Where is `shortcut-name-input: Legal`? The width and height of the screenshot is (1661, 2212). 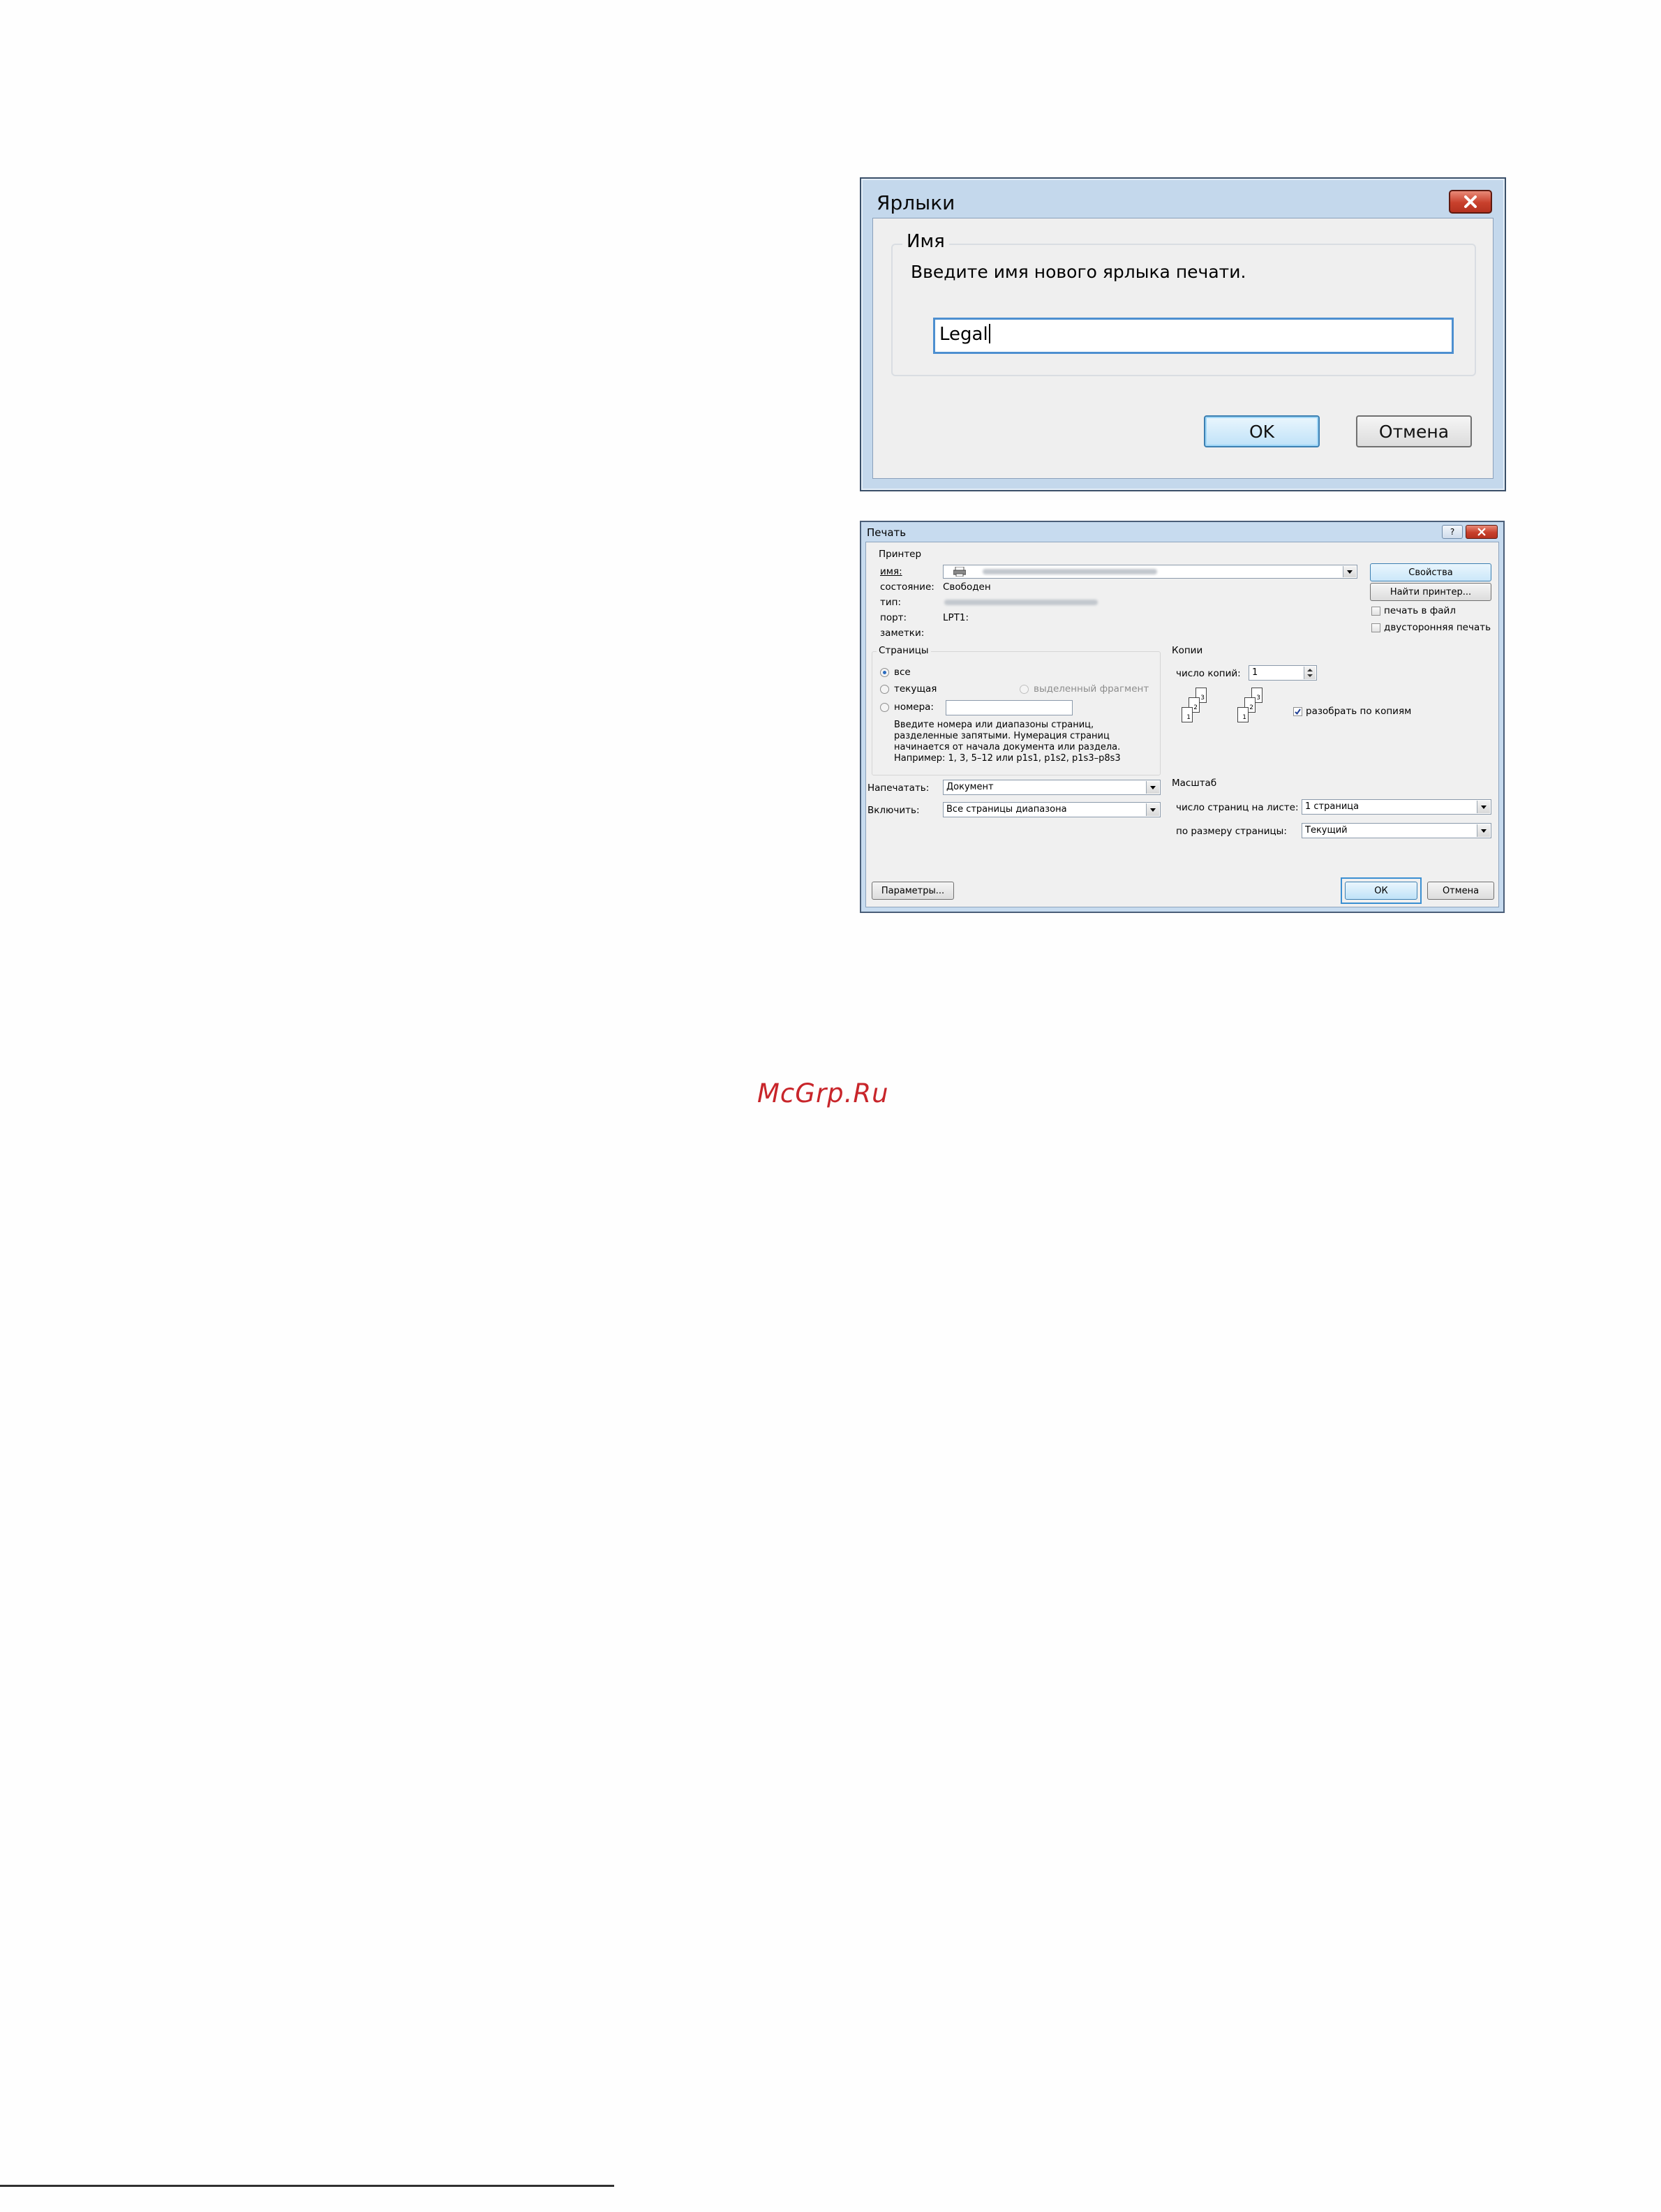 shortcut-name-input: Legal is located at coordinates (1193, 336).